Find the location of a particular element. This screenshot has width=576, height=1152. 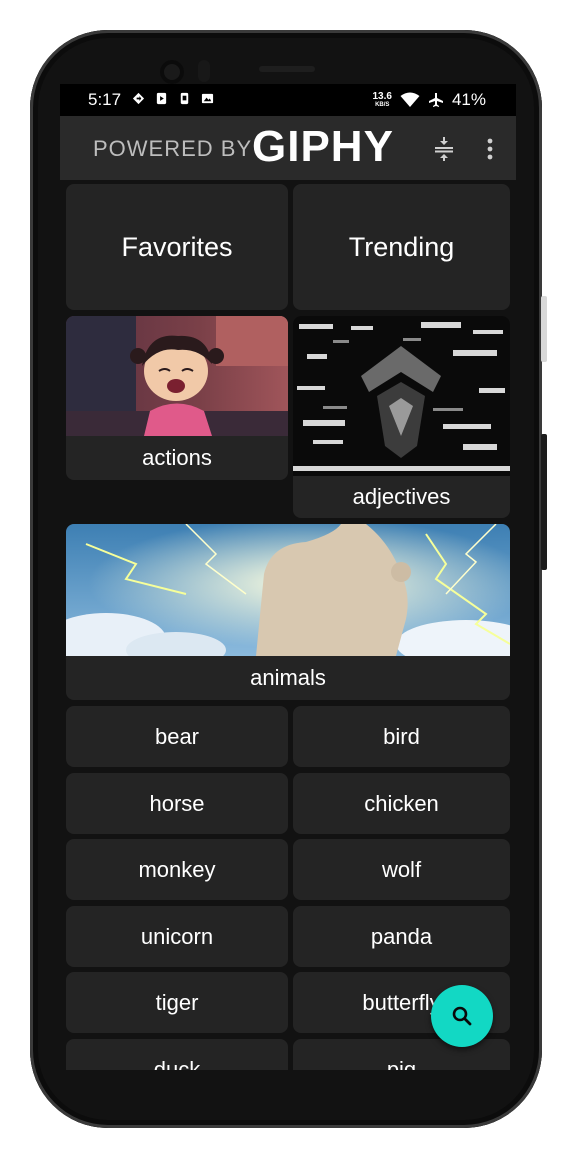

search-fab is located at coordinates (462, 1016).